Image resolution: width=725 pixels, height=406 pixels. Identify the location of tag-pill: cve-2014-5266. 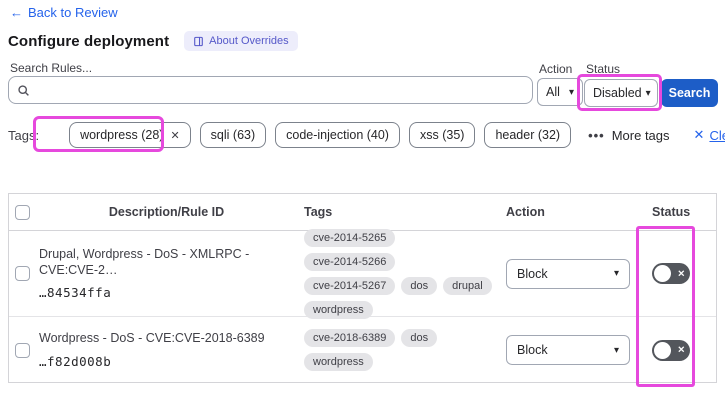
(350, 261).